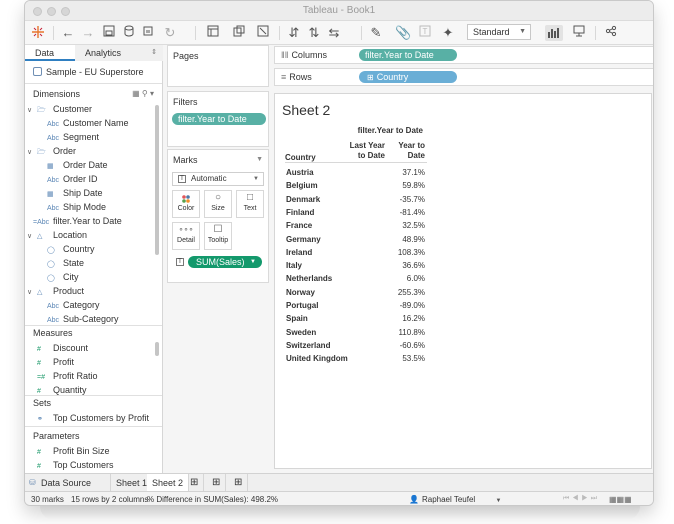  Describe the element at coordinates (88, 123) in the screenshot. I see `field-customer-name: Abc Customer Name` at that location.